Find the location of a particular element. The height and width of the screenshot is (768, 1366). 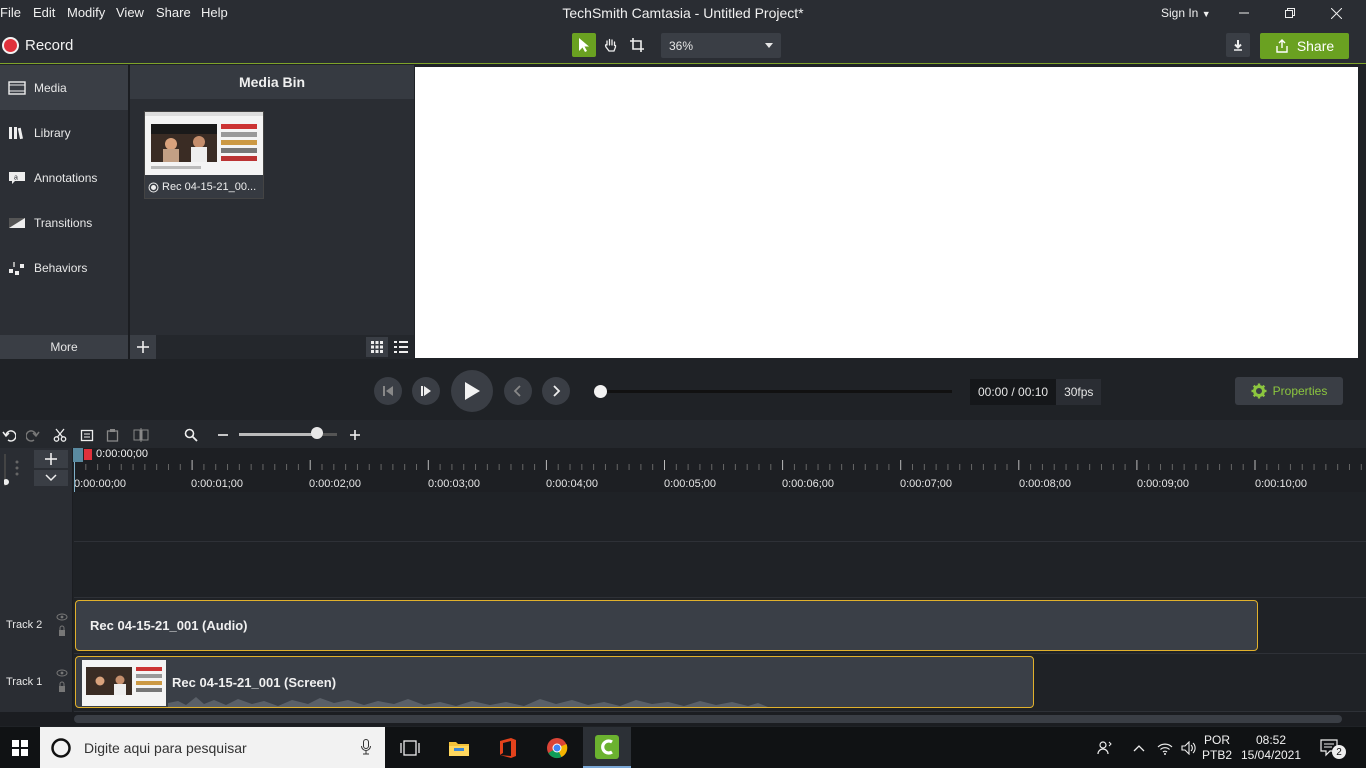

more-button: More is located at coordinates (64, 347).